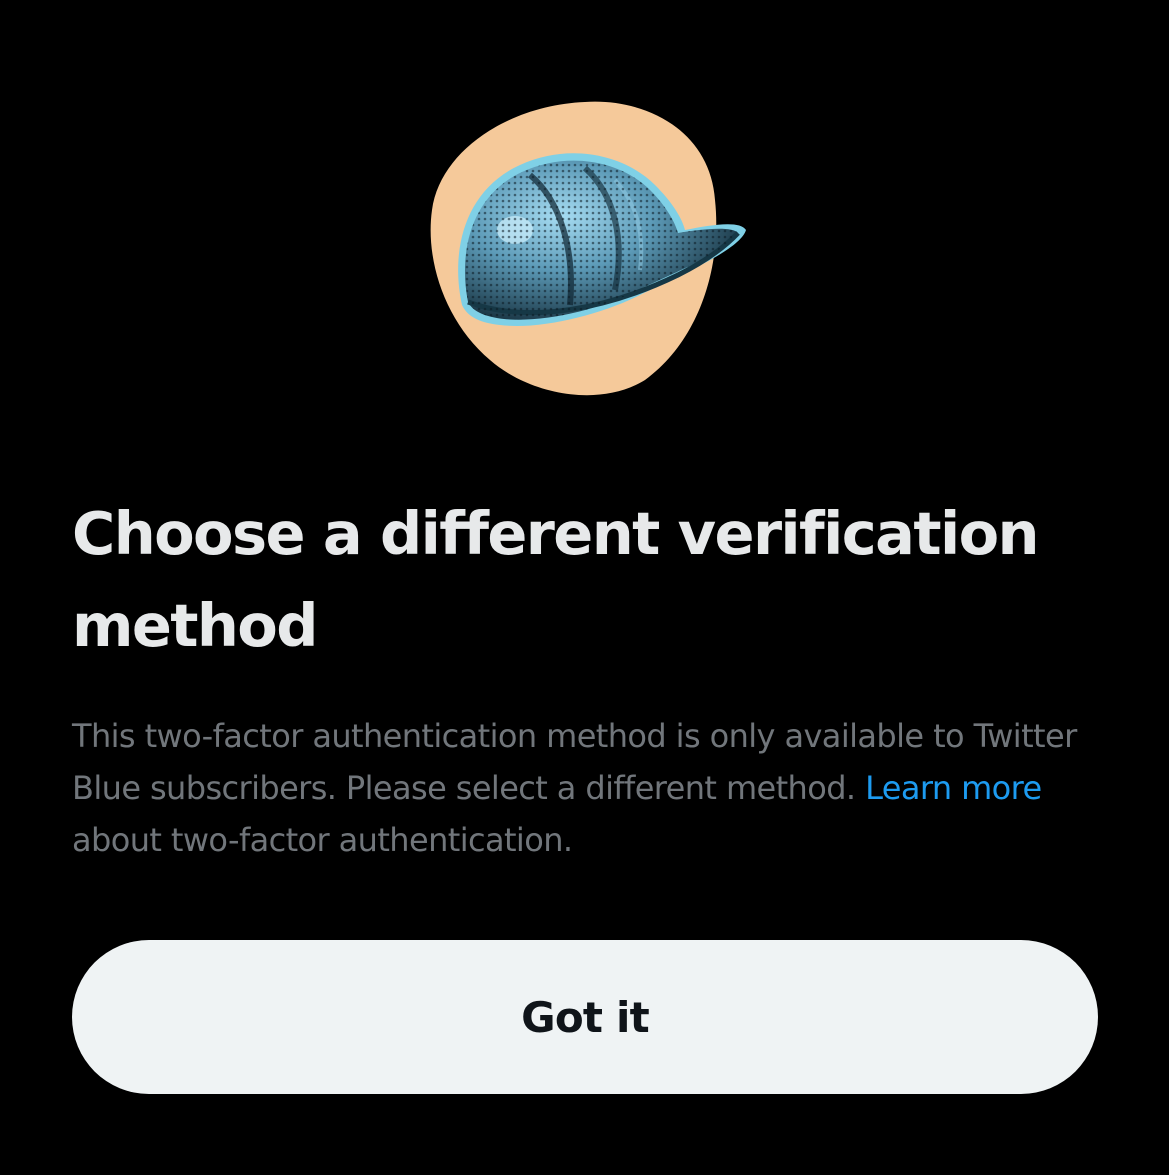  What do you see at coordinates (322, 840) in the screenshot?
I see `description-text-end: about two-factor authentication.` at bounding box center [322, 840].